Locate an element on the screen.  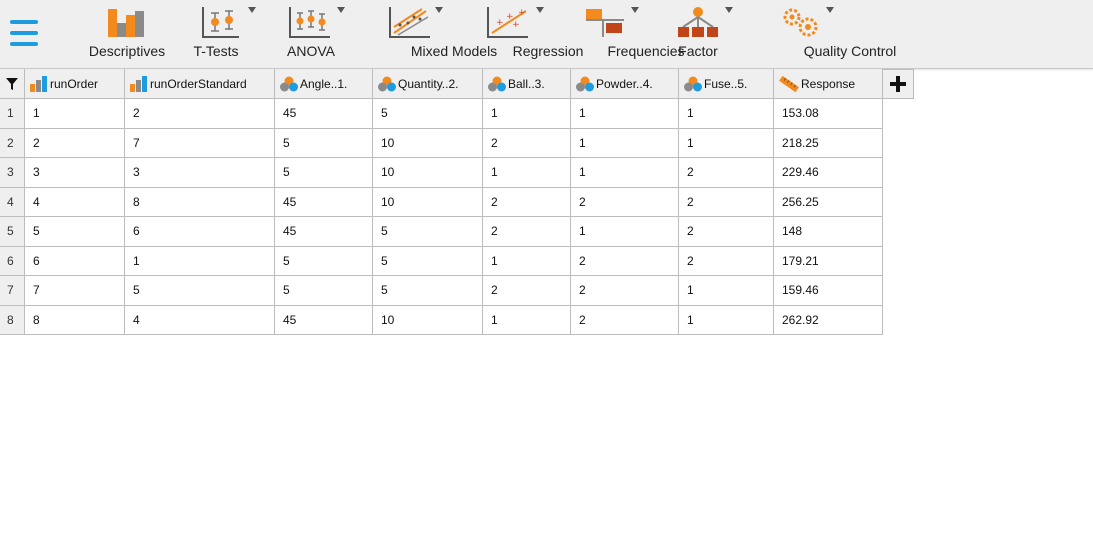
frequencies-menu-arrow-icon is located at coordinates (635, 10).